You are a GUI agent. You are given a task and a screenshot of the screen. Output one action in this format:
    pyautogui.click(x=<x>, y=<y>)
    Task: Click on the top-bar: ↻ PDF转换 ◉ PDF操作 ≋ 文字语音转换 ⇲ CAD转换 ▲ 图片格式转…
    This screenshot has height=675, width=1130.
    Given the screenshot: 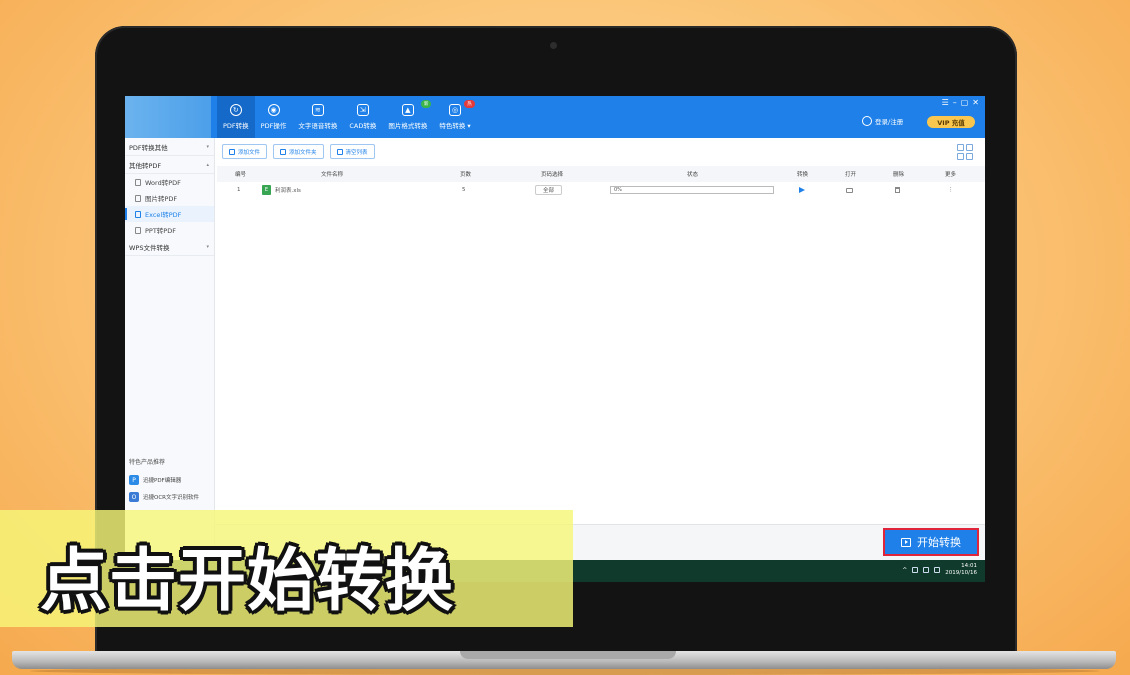 What is the action you would take?
    pyautogui.click(x=555, y=117)
    